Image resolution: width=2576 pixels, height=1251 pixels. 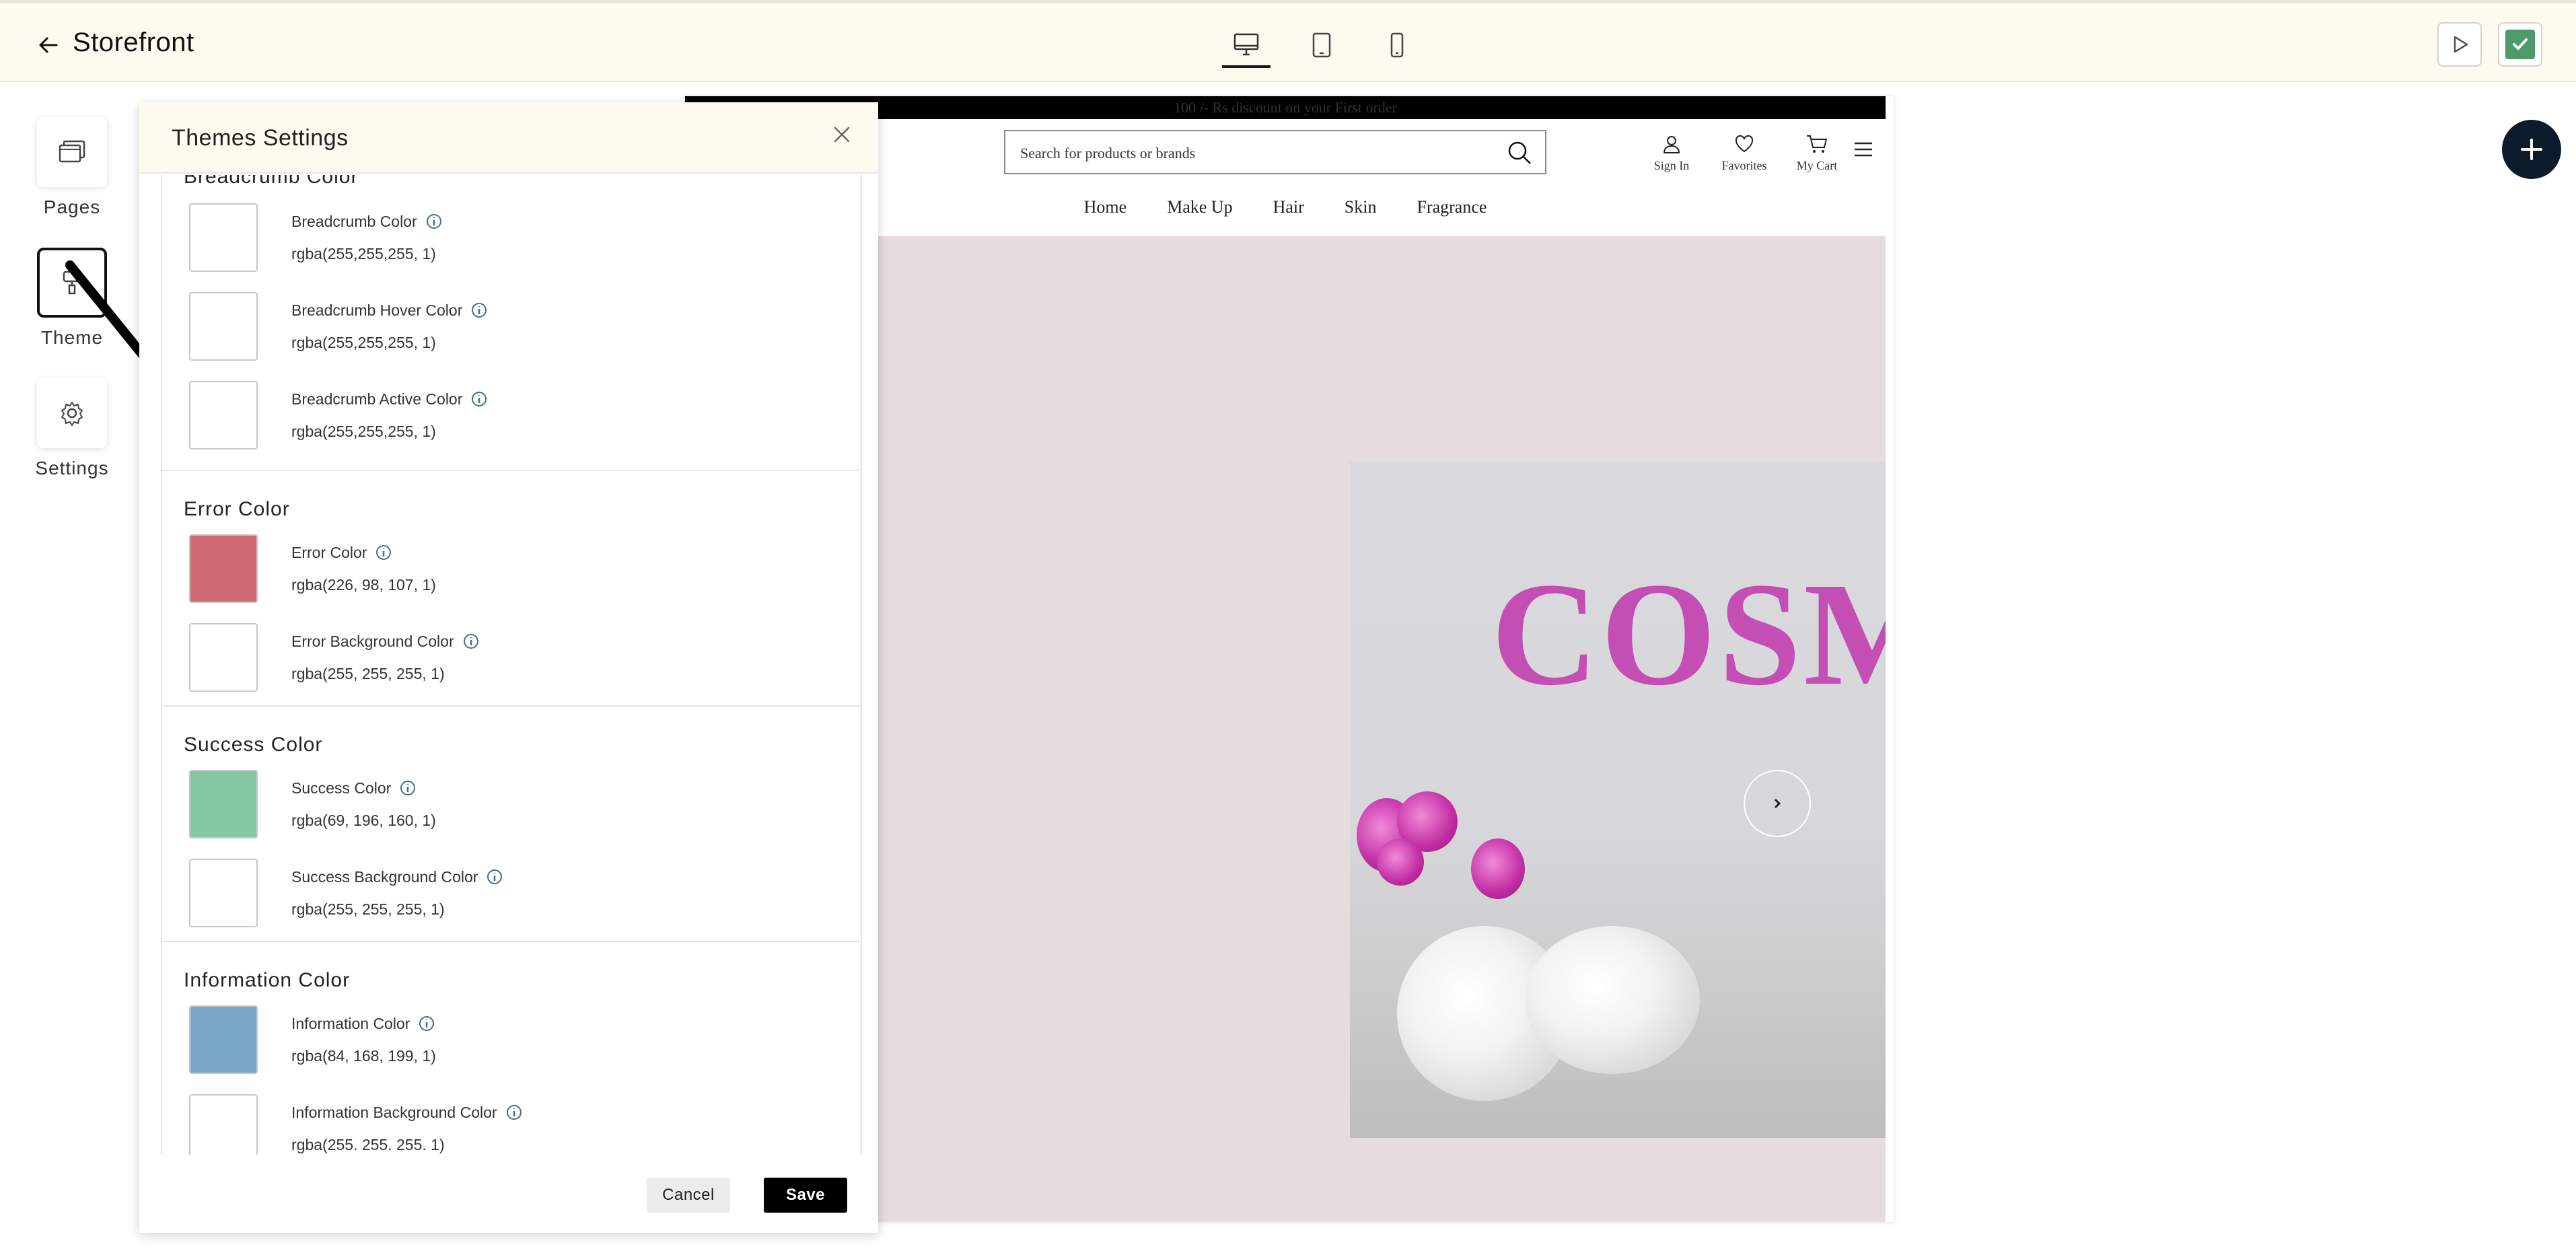 I want to click on back-button, so click(x=49, y=45).